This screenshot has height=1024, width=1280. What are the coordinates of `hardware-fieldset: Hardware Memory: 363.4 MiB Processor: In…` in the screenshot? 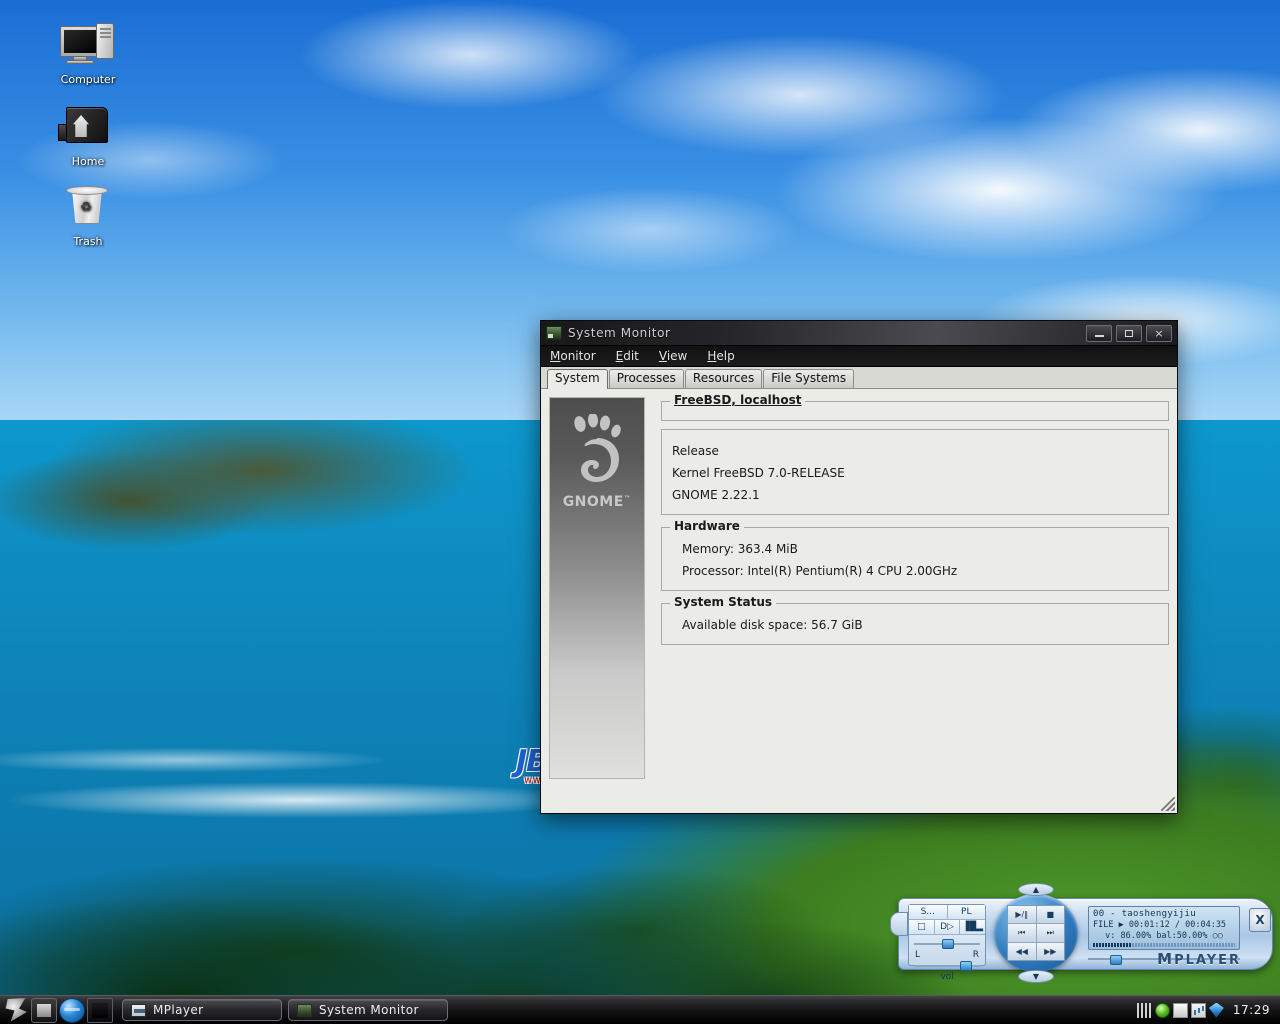 It's located at (915, 555).